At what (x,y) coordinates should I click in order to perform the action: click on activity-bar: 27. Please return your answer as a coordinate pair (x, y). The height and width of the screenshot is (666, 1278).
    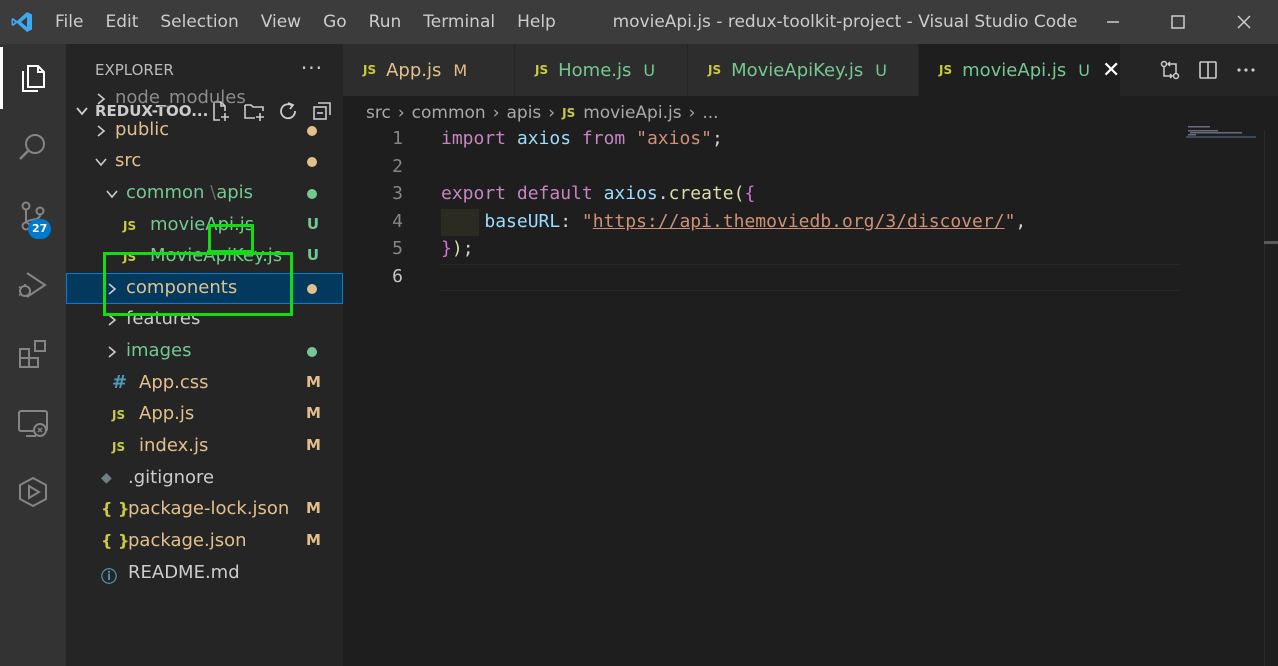
    Looking at the image, I should click on (33, 355).